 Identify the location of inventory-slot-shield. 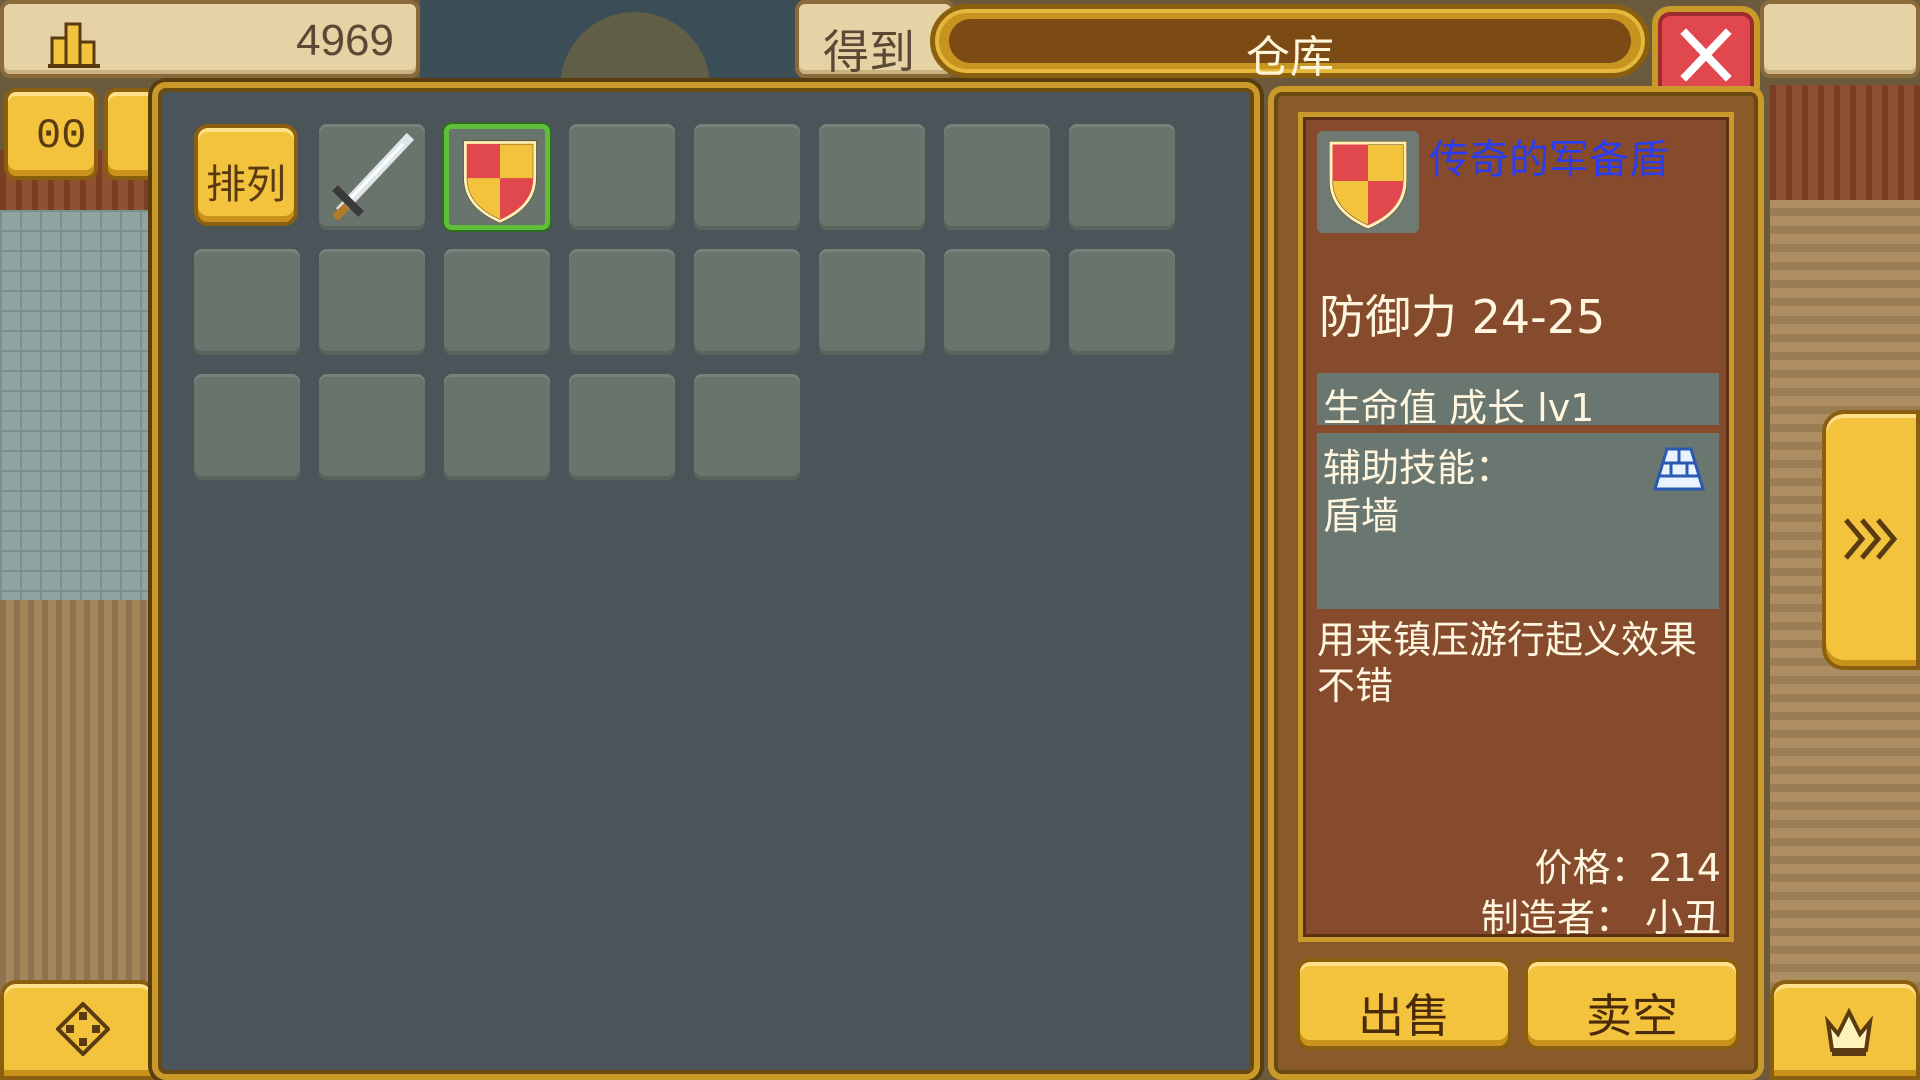
(497, 177).